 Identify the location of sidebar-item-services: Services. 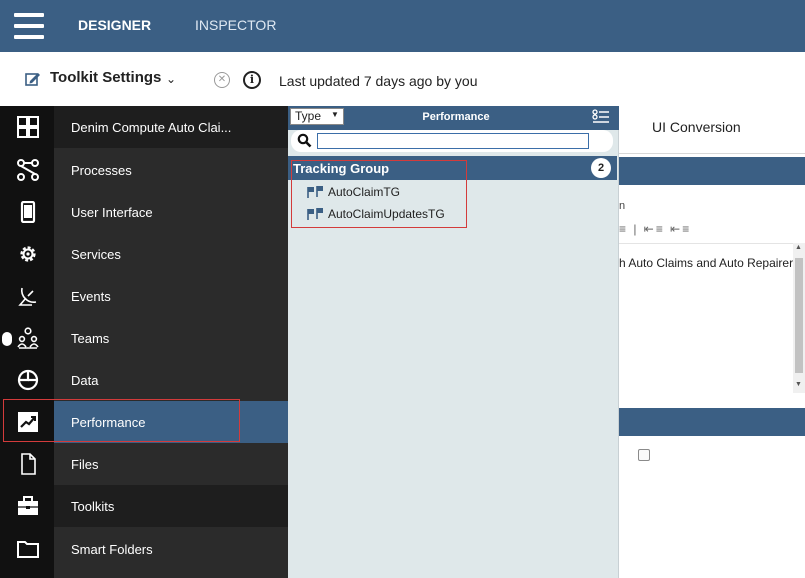
(144, 254).